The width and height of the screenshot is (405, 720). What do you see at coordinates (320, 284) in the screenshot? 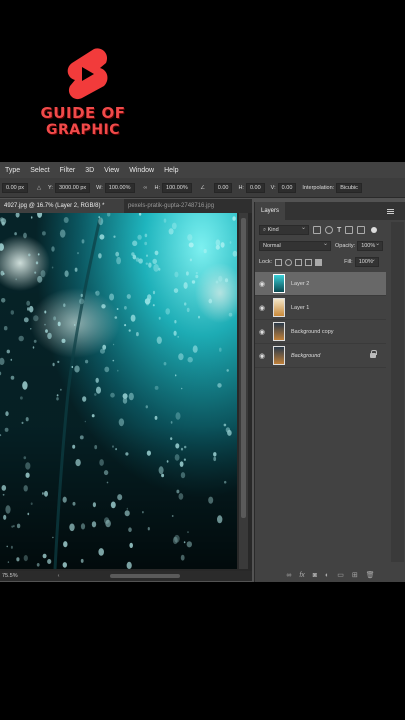
I see `layer-row-layer-2: ◉ Layer 2` at bounding box center [320, 284].